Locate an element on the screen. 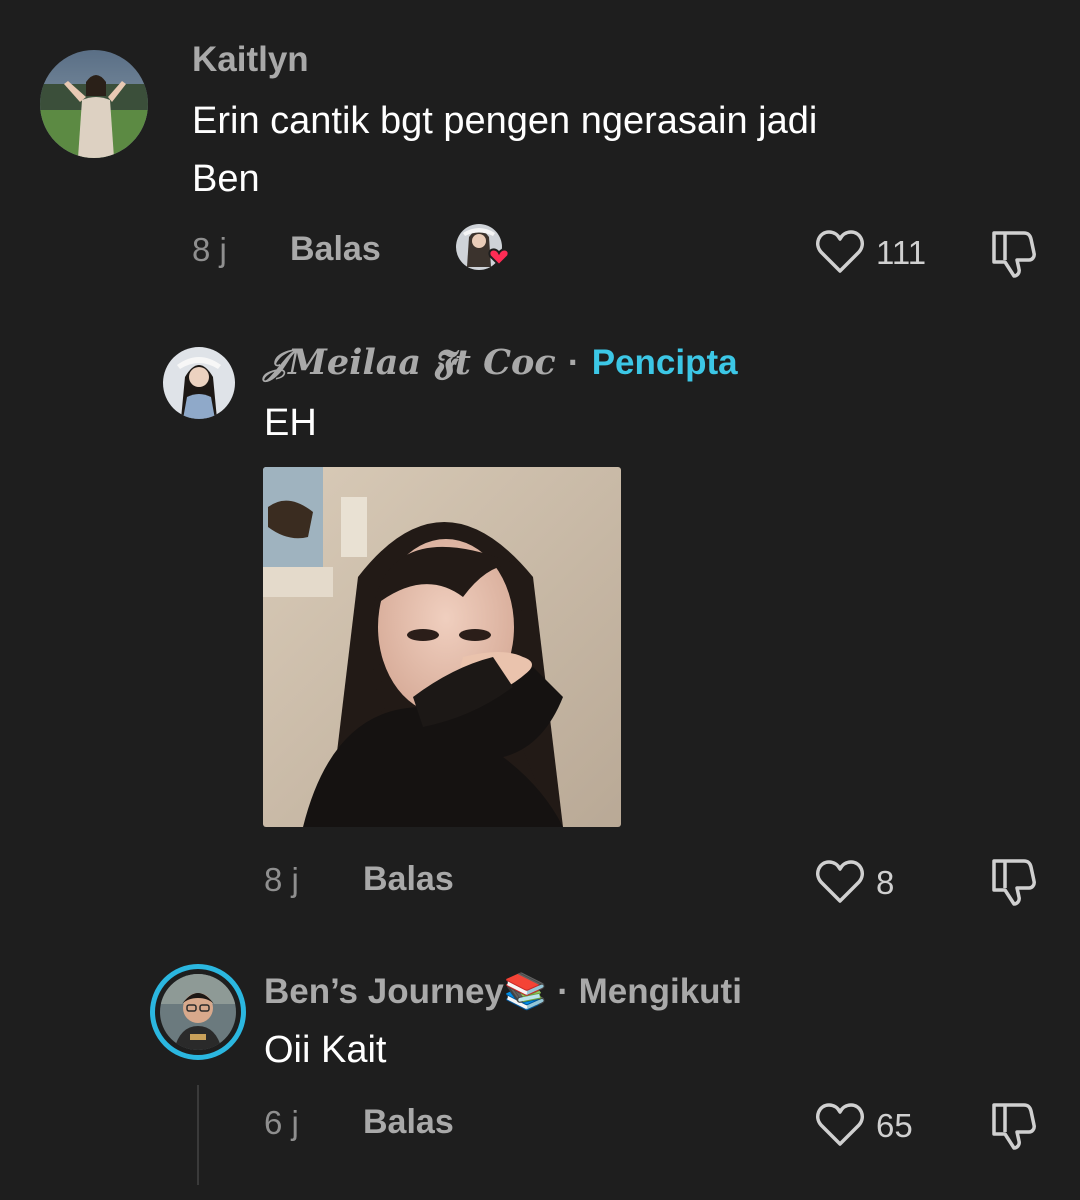 The image size is (1080, 1200). like-count: 8 is located at coordinates (885, 882).